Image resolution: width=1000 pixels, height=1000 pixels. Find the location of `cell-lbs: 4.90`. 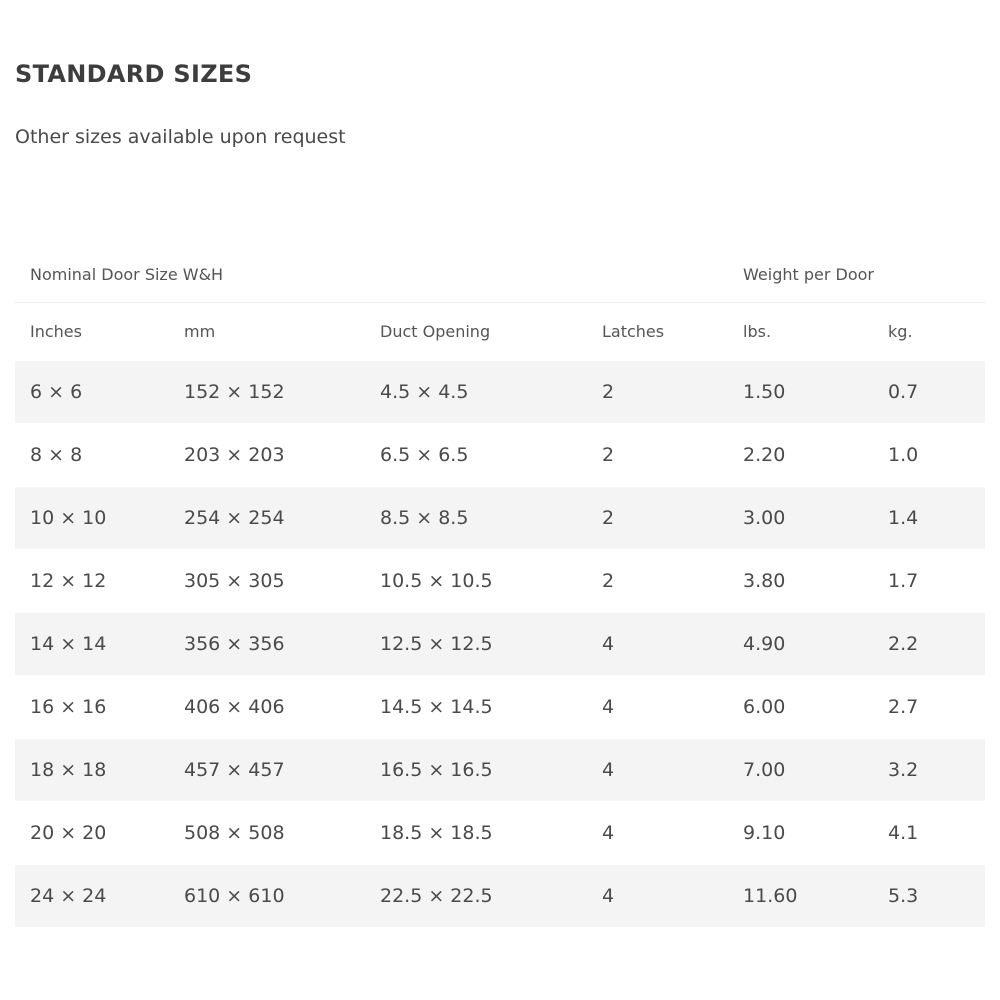

cell-lbs: 4.90 is located at coordinates (801, 644).